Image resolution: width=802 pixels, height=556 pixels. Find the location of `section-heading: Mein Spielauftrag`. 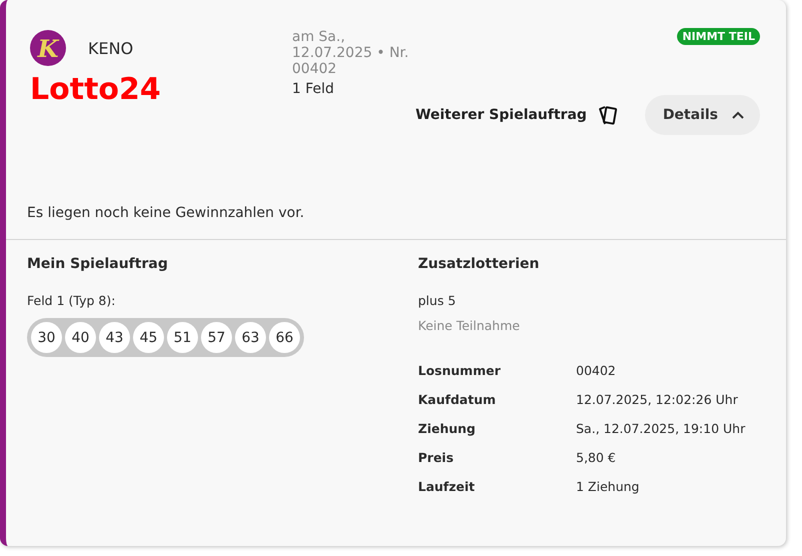

section-heading: Mein Spielauftrag is located at coordinates (98, 264).